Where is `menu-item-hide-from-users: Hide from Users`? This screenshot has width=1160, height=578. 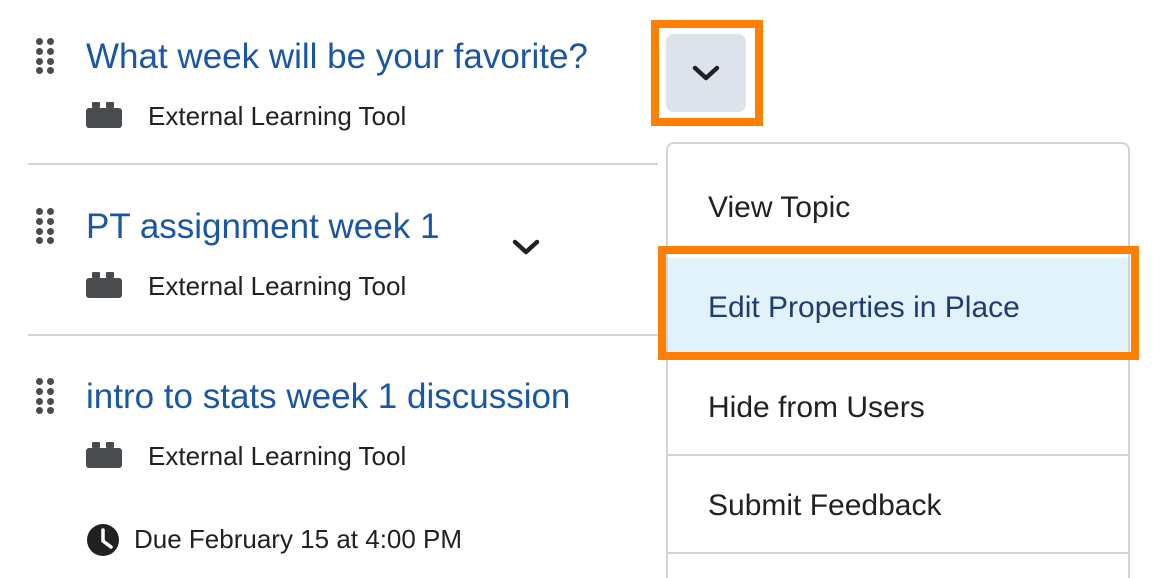 menu-item-hide-from-users: Hide from Users is located at coordinates (898, 408).